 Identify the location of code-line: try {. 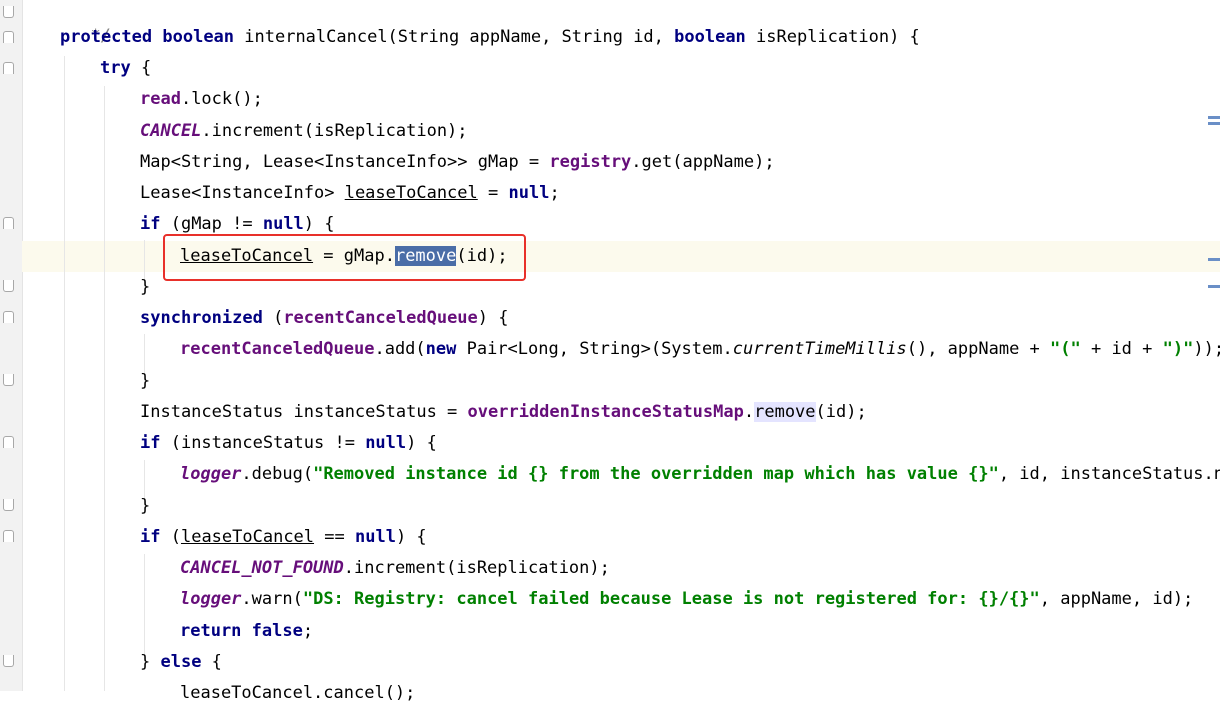
(125, 68).